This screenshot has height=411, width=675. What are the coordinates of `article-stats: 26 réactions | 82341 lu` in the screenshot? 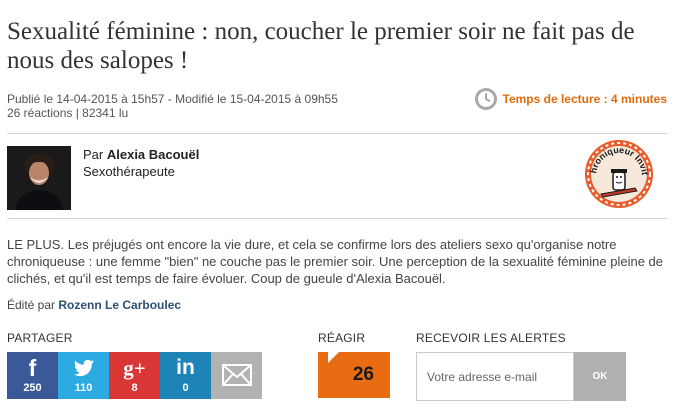 It's located at (172, 113).